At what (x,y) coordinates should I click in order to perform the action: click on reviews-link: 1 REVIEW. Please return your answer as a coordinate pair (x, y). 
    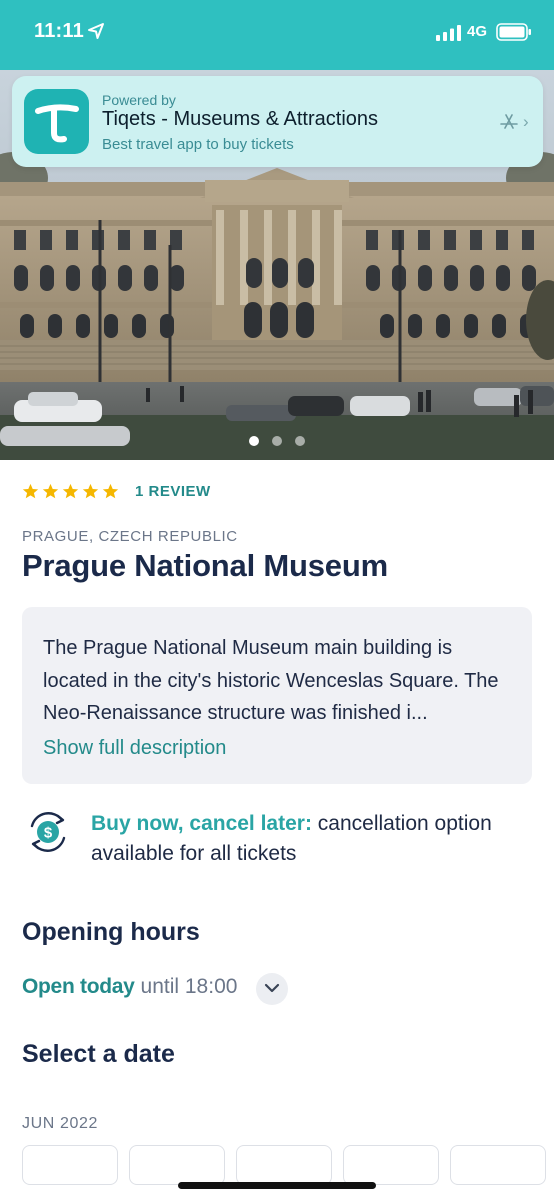
    Looking at the image, I should click on (173, 491).